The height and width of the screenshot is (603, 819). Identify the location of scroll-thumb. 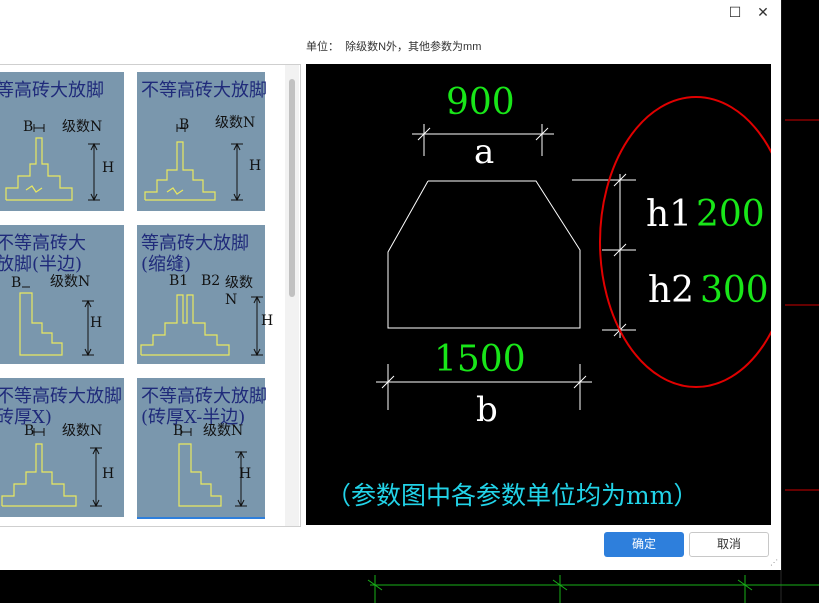
(292, 188).